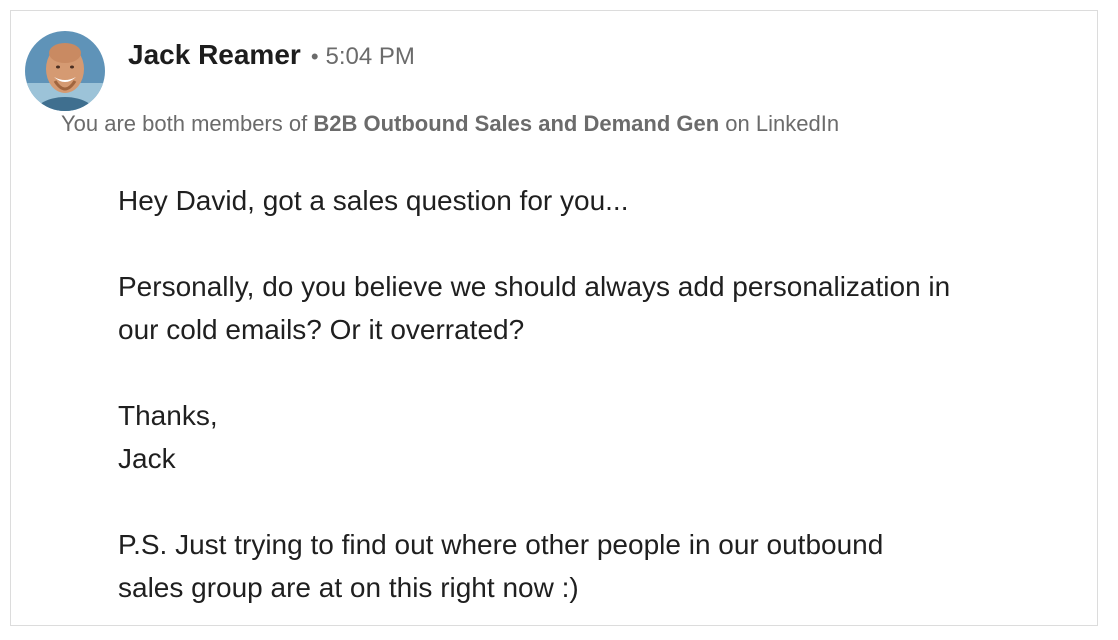 This screenshot has height=640, width=1118. I want to click on message-timestamp: 5:04 PM, so click(370, 56).